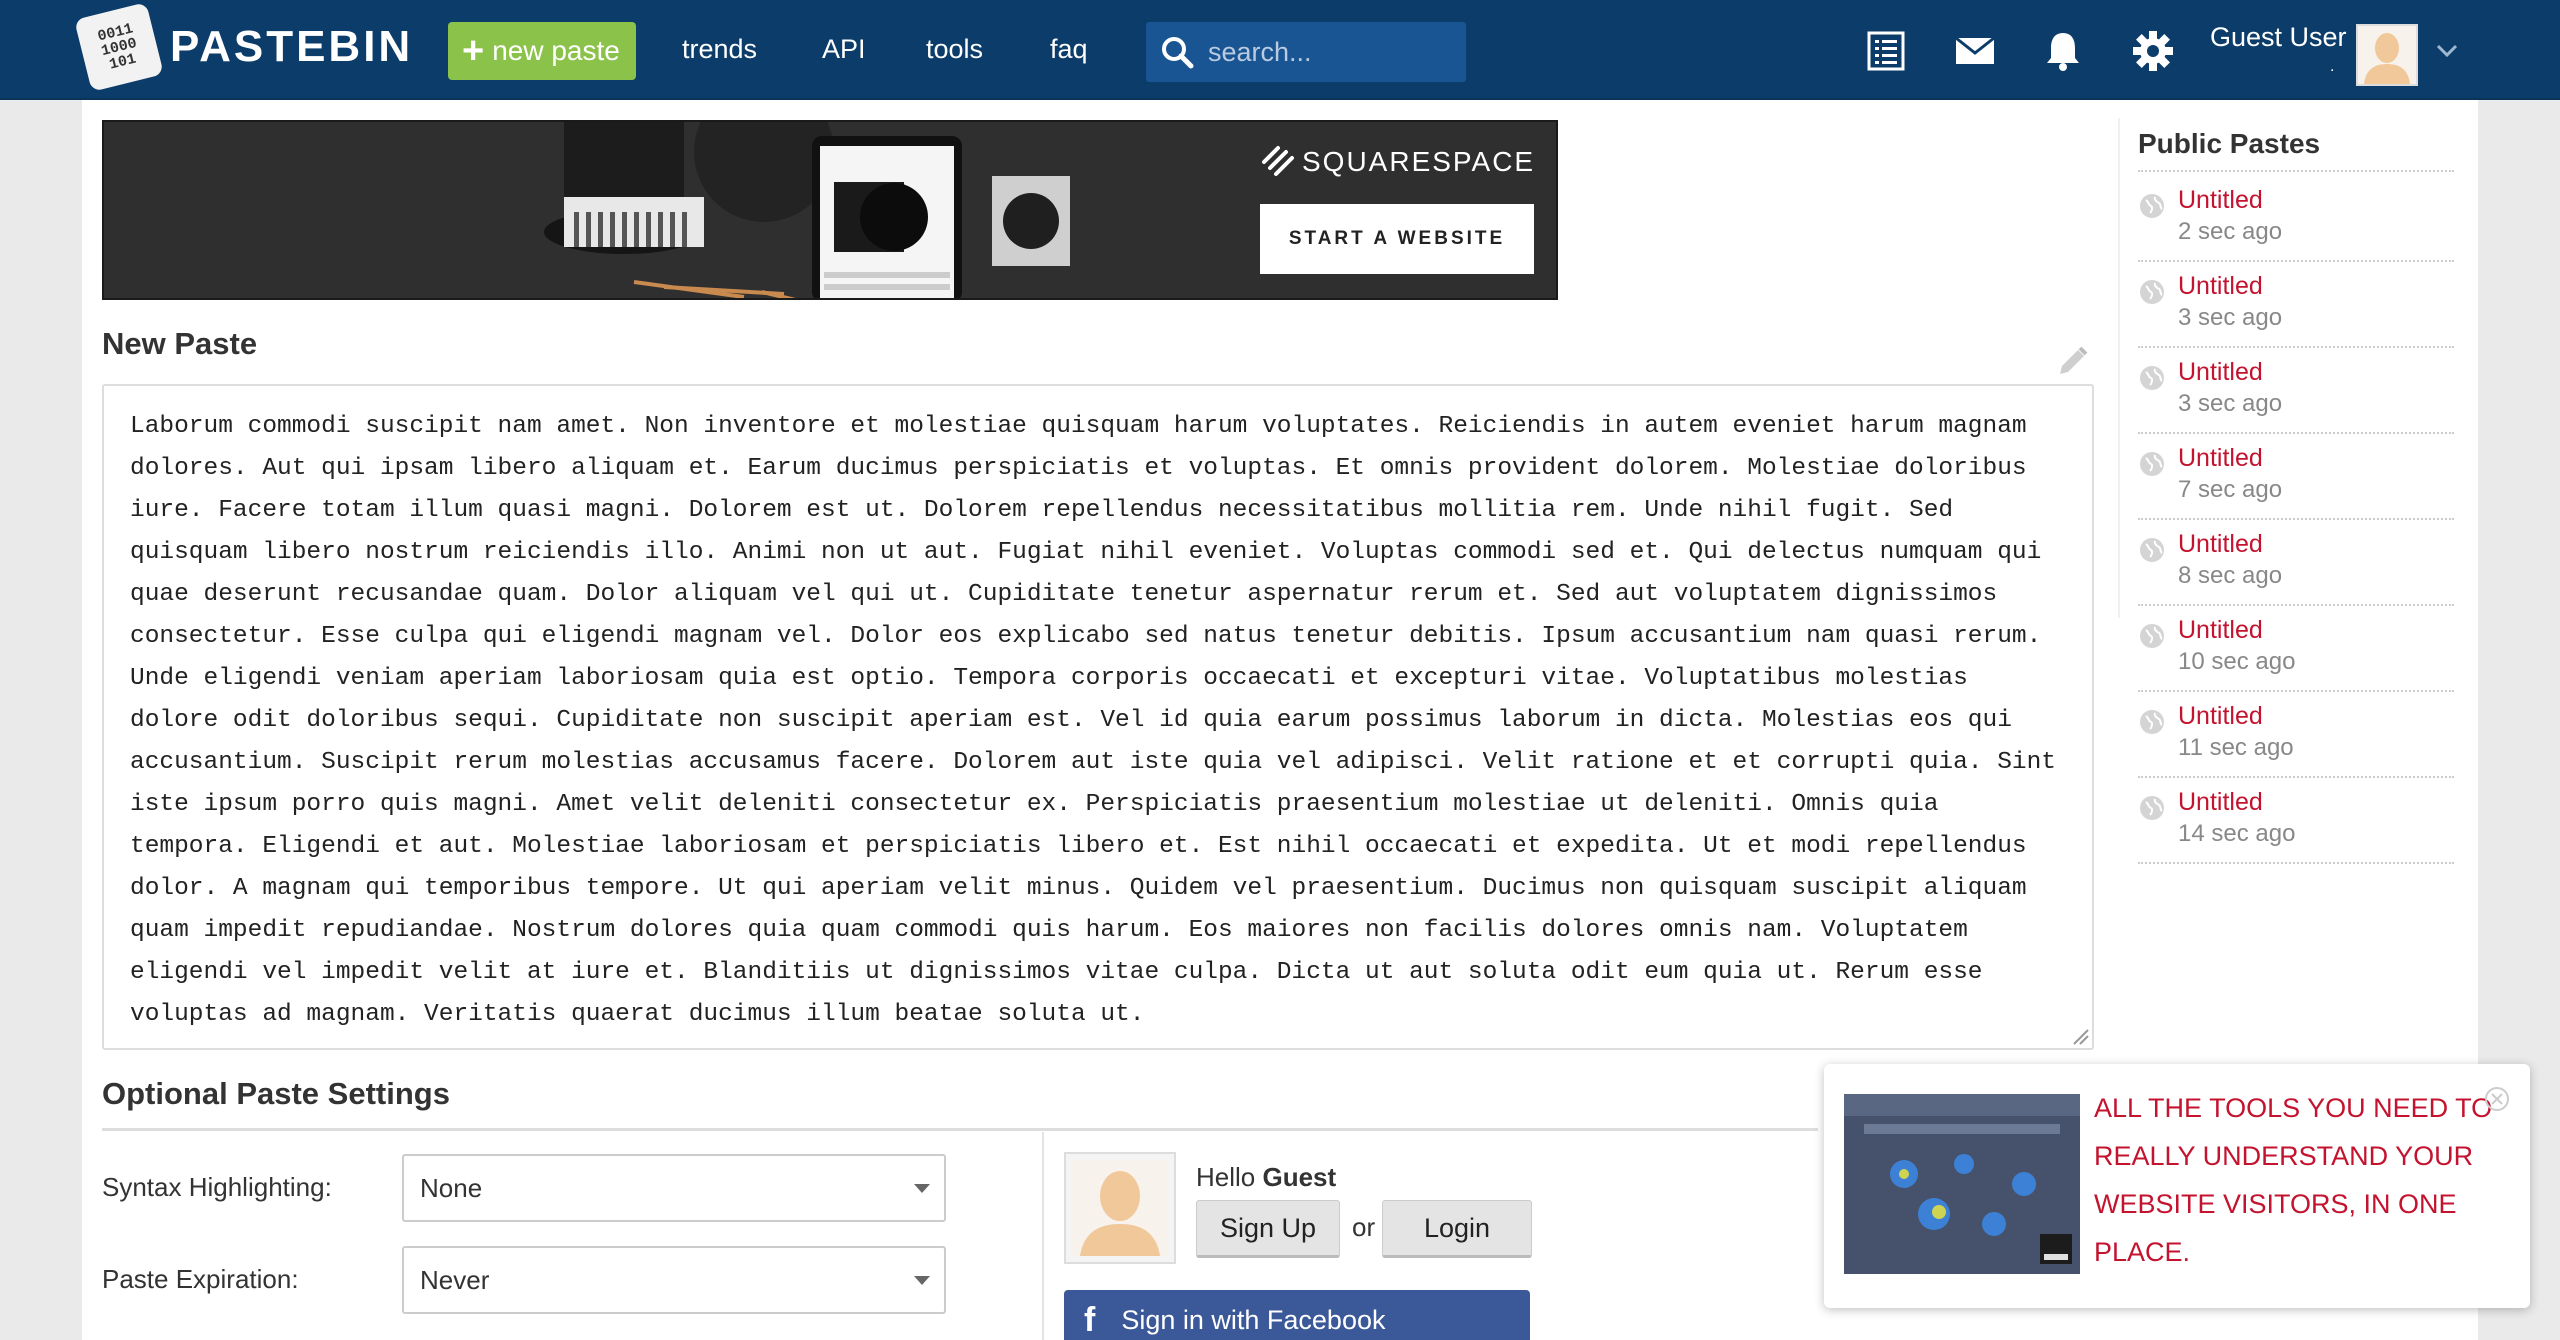 This screenshot has width=2560, height=1340. What do you see at coordinates (2447, 51) in the screenshot?
I see `chevron-down-icon` at bounding box center [2447, 51].